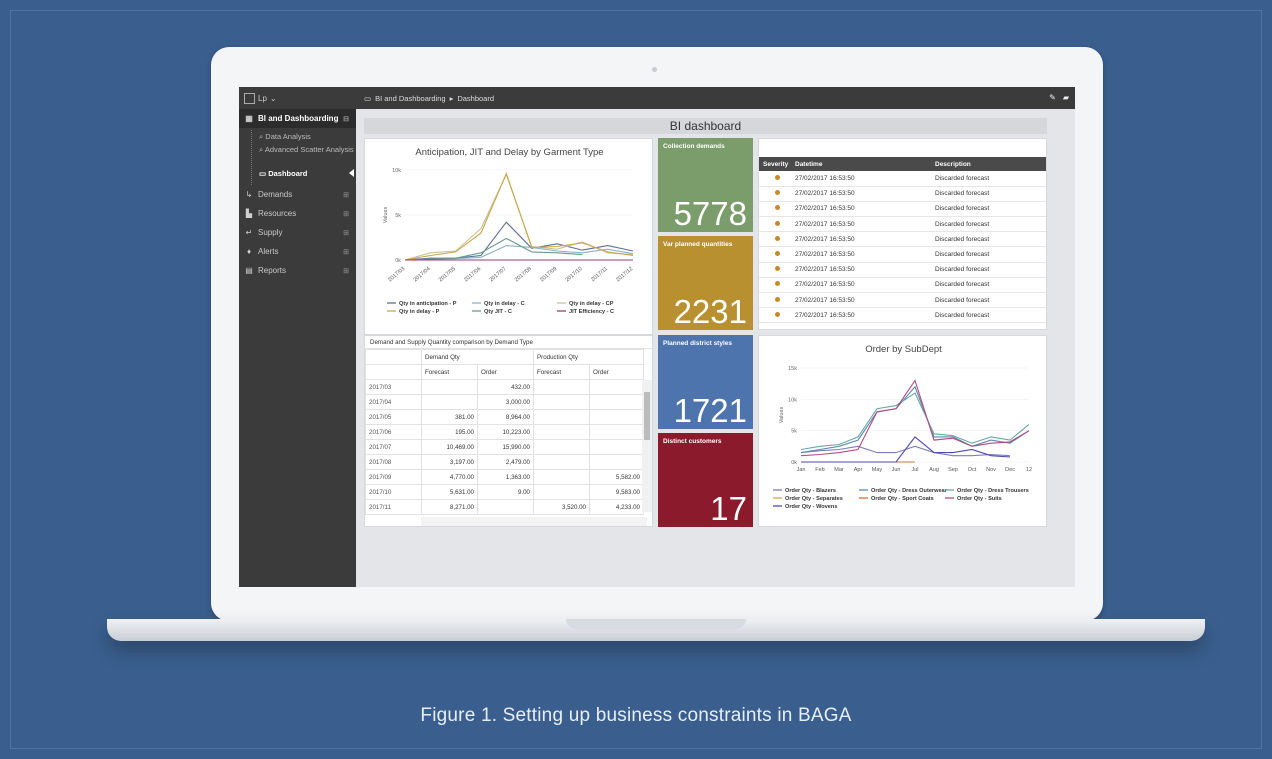  Describe the element at coordinates (504, 492) in the screenshot. I see `table-row: 2017/10 5,631.00 9.00 9,583.00` at that location.